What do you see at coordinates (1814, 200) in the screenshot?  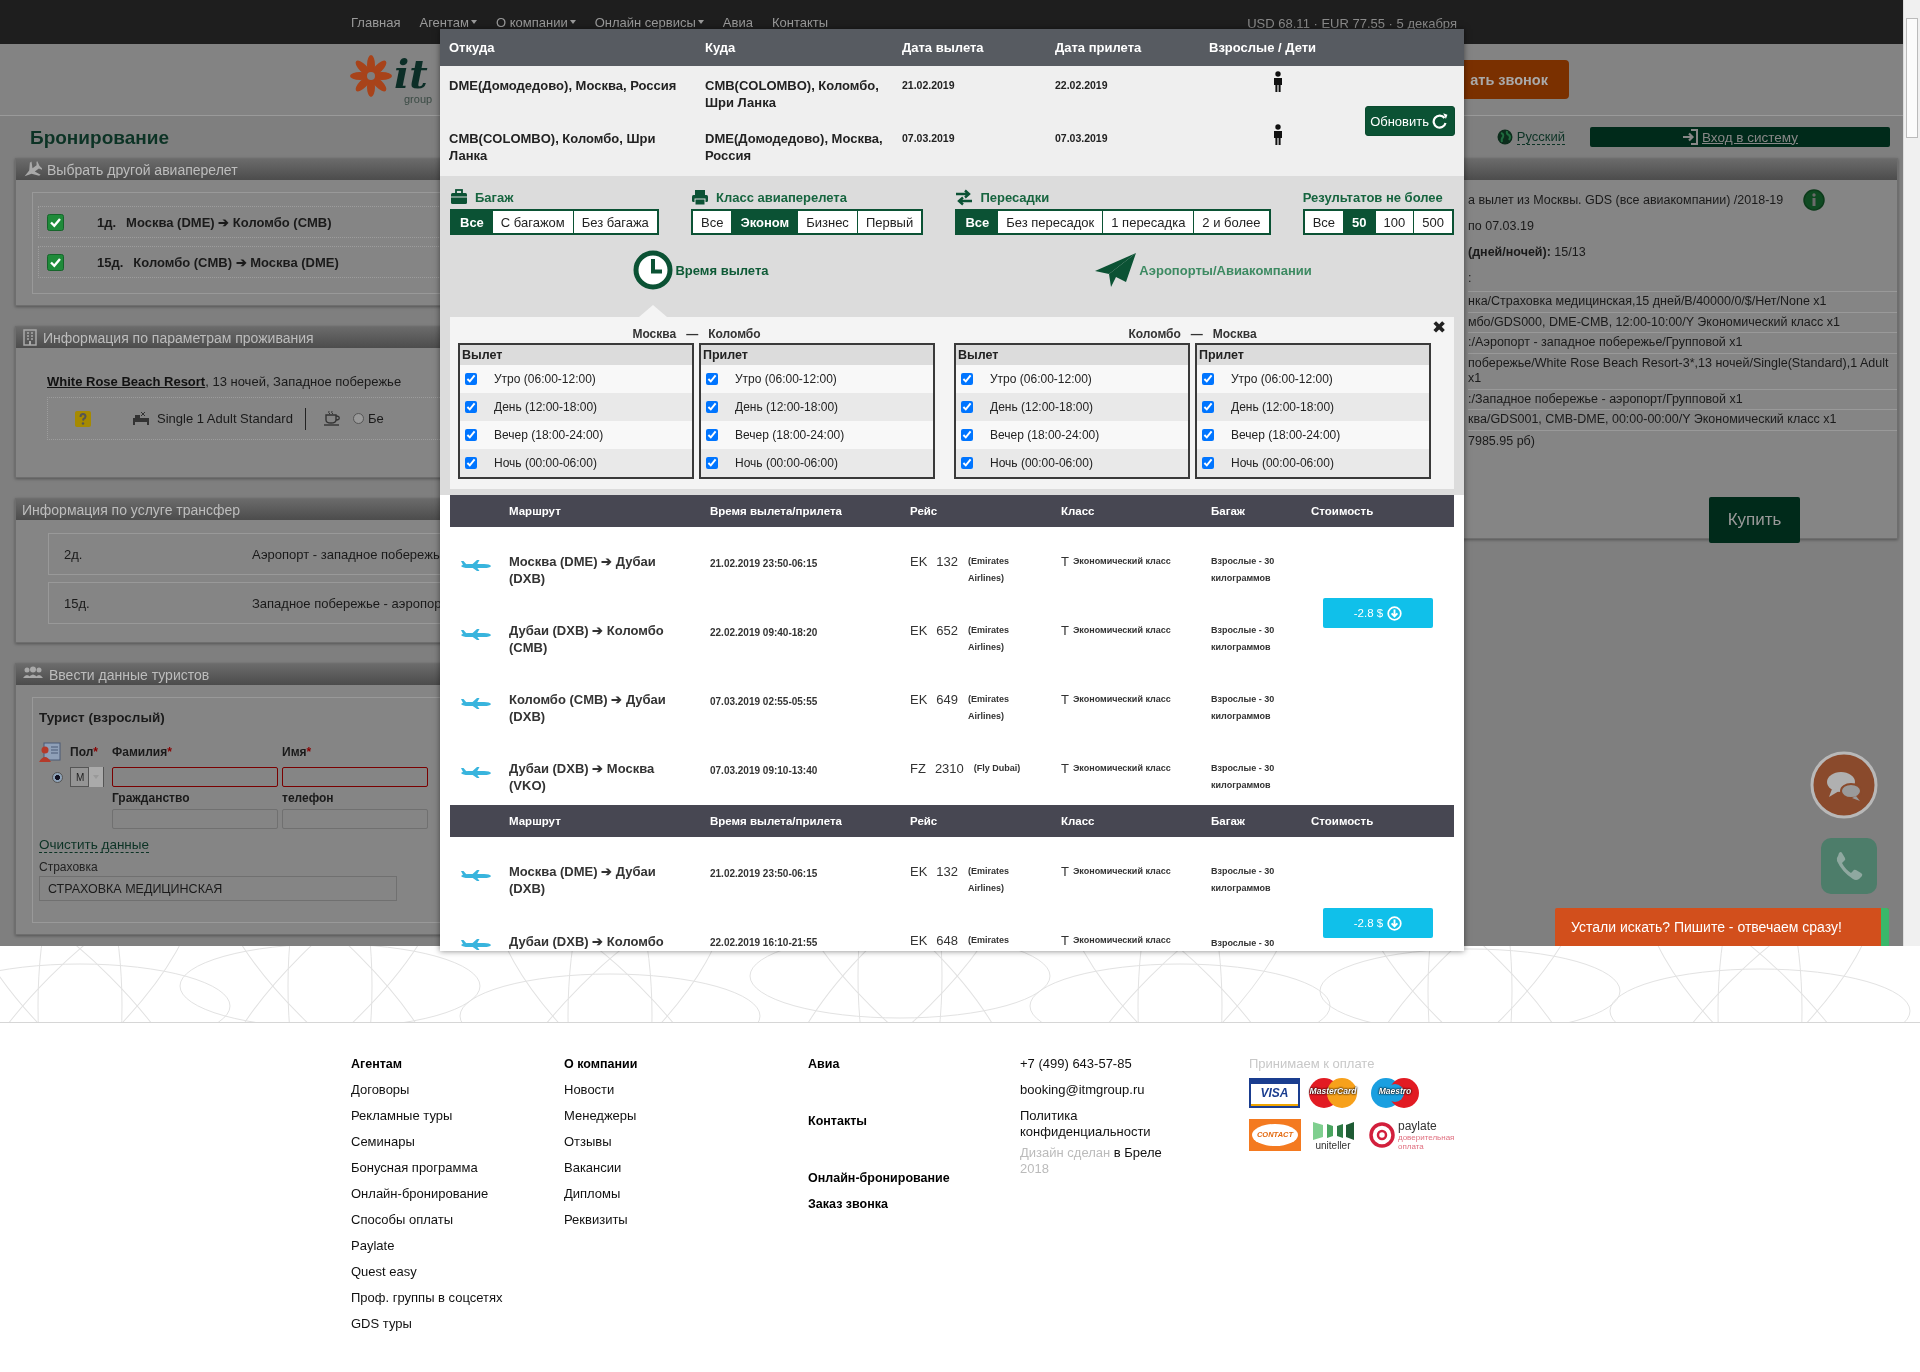 I see `info-icon` at bounding box center [1814, 200].